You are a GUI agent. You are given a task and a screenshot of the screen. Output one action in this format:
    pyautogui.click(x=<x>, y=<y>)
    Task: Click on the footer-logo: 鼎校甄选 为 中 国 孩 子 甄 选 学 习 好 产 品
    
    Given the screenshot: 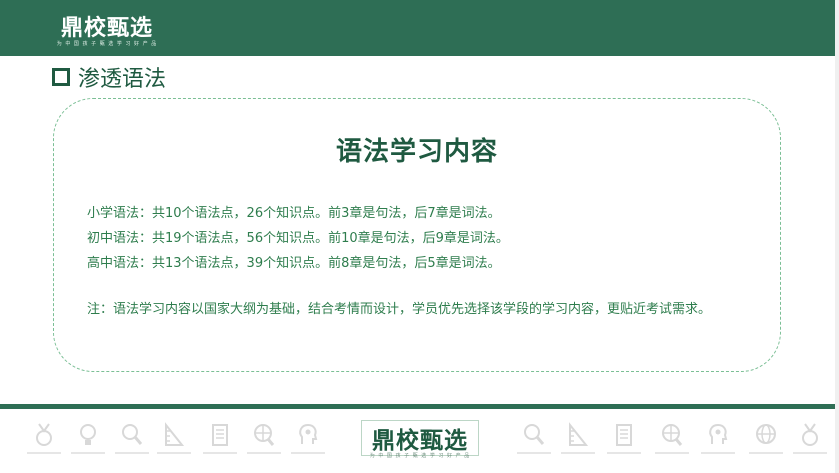 What is the action you would take?
    pyautogui.click(x=420, y=440)
    